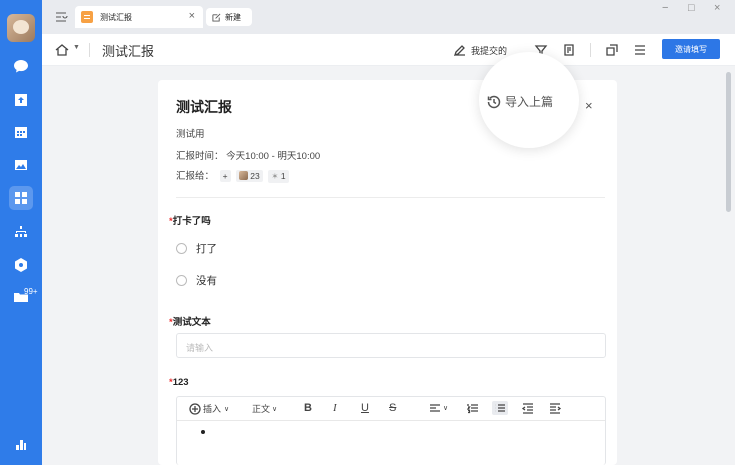 This screenshot has height=465, width=735. I want to click on outdent-icon, so click(527, 408).